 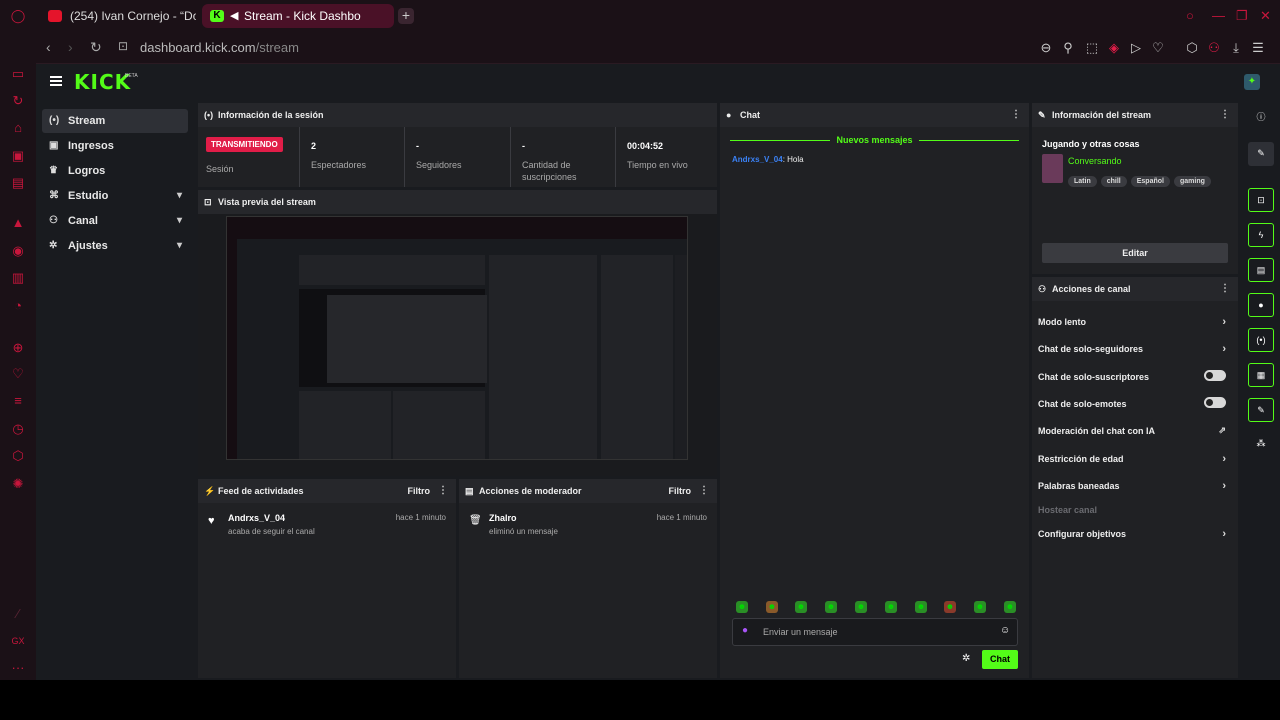 I want to click on news-icon: ▤, so click(x=18, y=183).